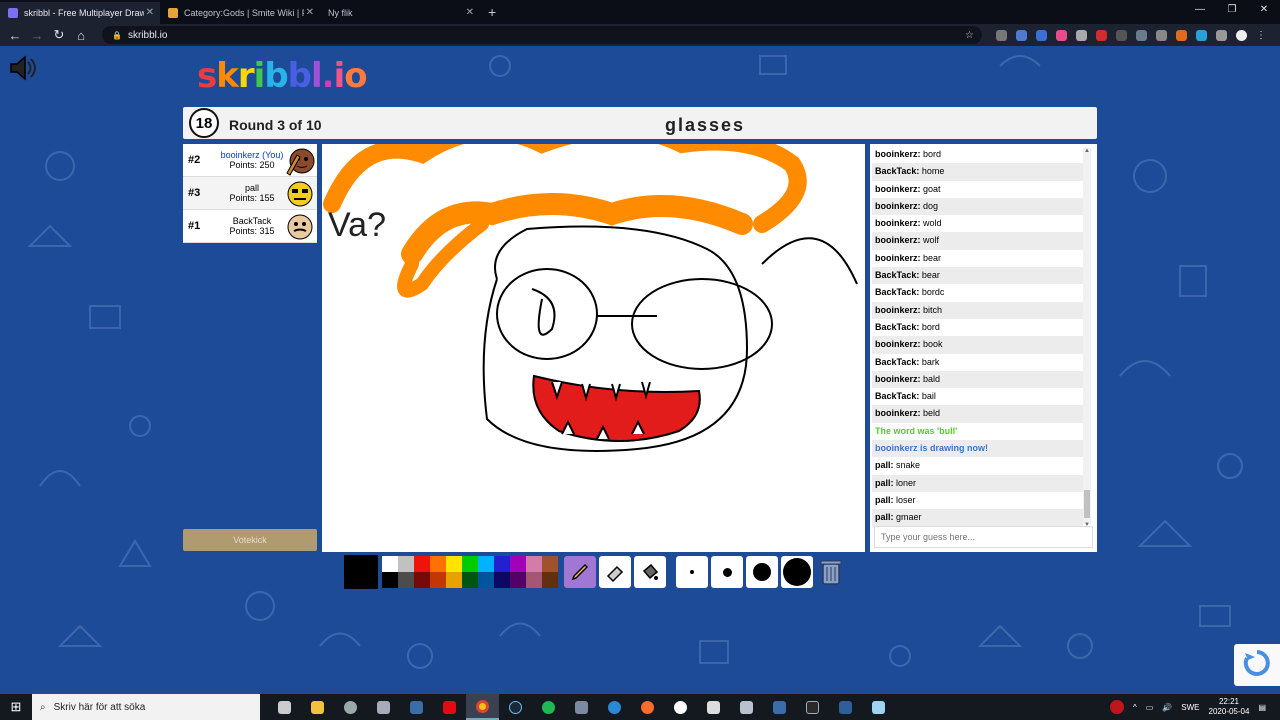  Describe the element at coordinates (1264, 10) in the screenshot. I see `close-window-icon: ✕` at that location.